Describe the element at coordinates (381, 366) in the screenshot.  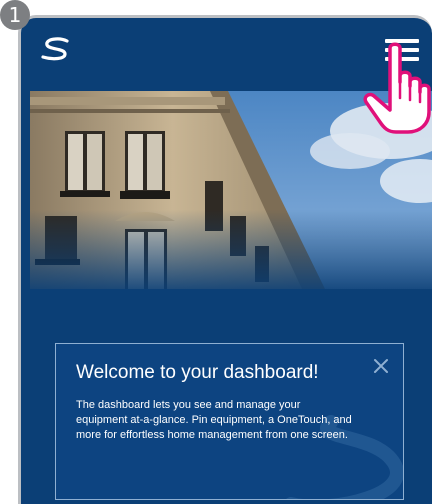
I see `close-icon` at that location.